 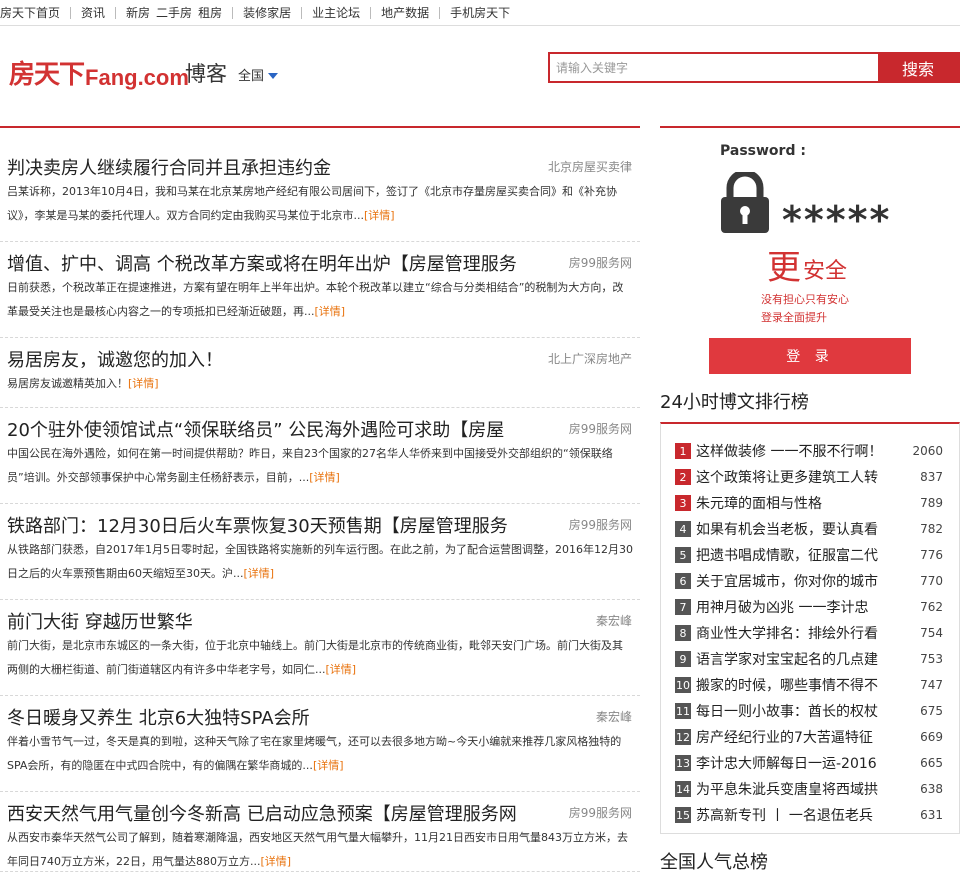 I want to click on ranking-item: 8 商业性大学排名：排绘外行看 754, so click(x=817, y=633).